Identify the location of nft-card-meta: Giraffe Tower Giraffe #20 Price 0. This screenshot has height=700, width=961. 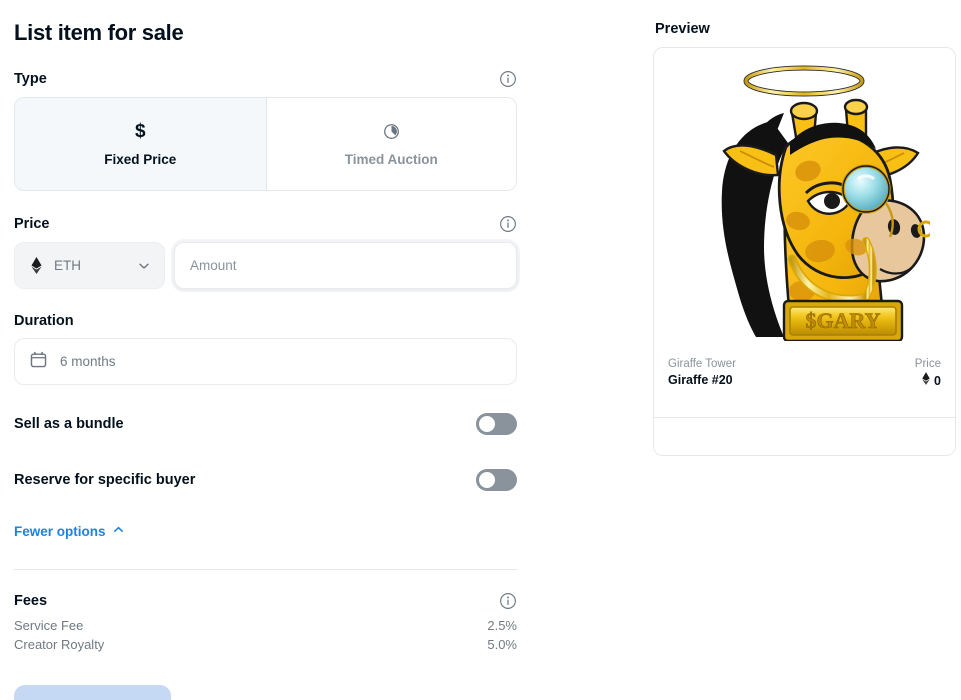
(804, 380).